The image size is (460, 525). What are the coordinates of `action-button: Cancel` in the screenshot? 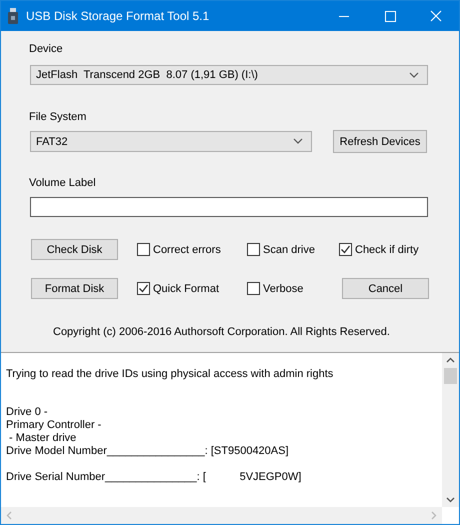 It's located at (385, 288).